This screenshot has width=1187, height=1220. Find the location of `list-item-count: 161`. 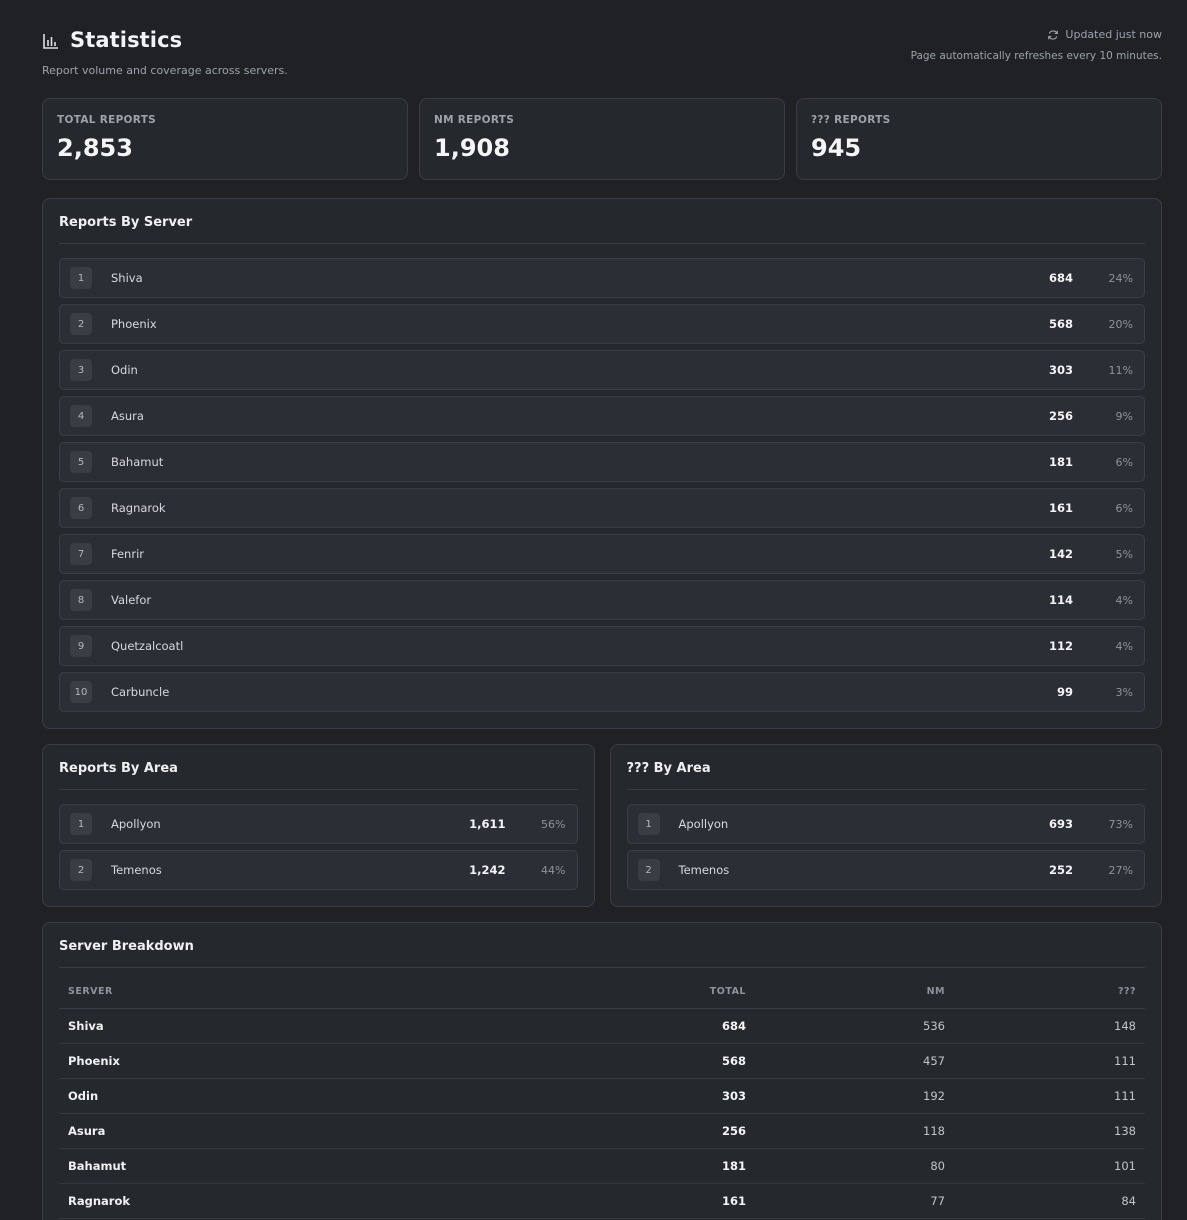

list-item-count: 161 is located at coordinates (1060, 508).